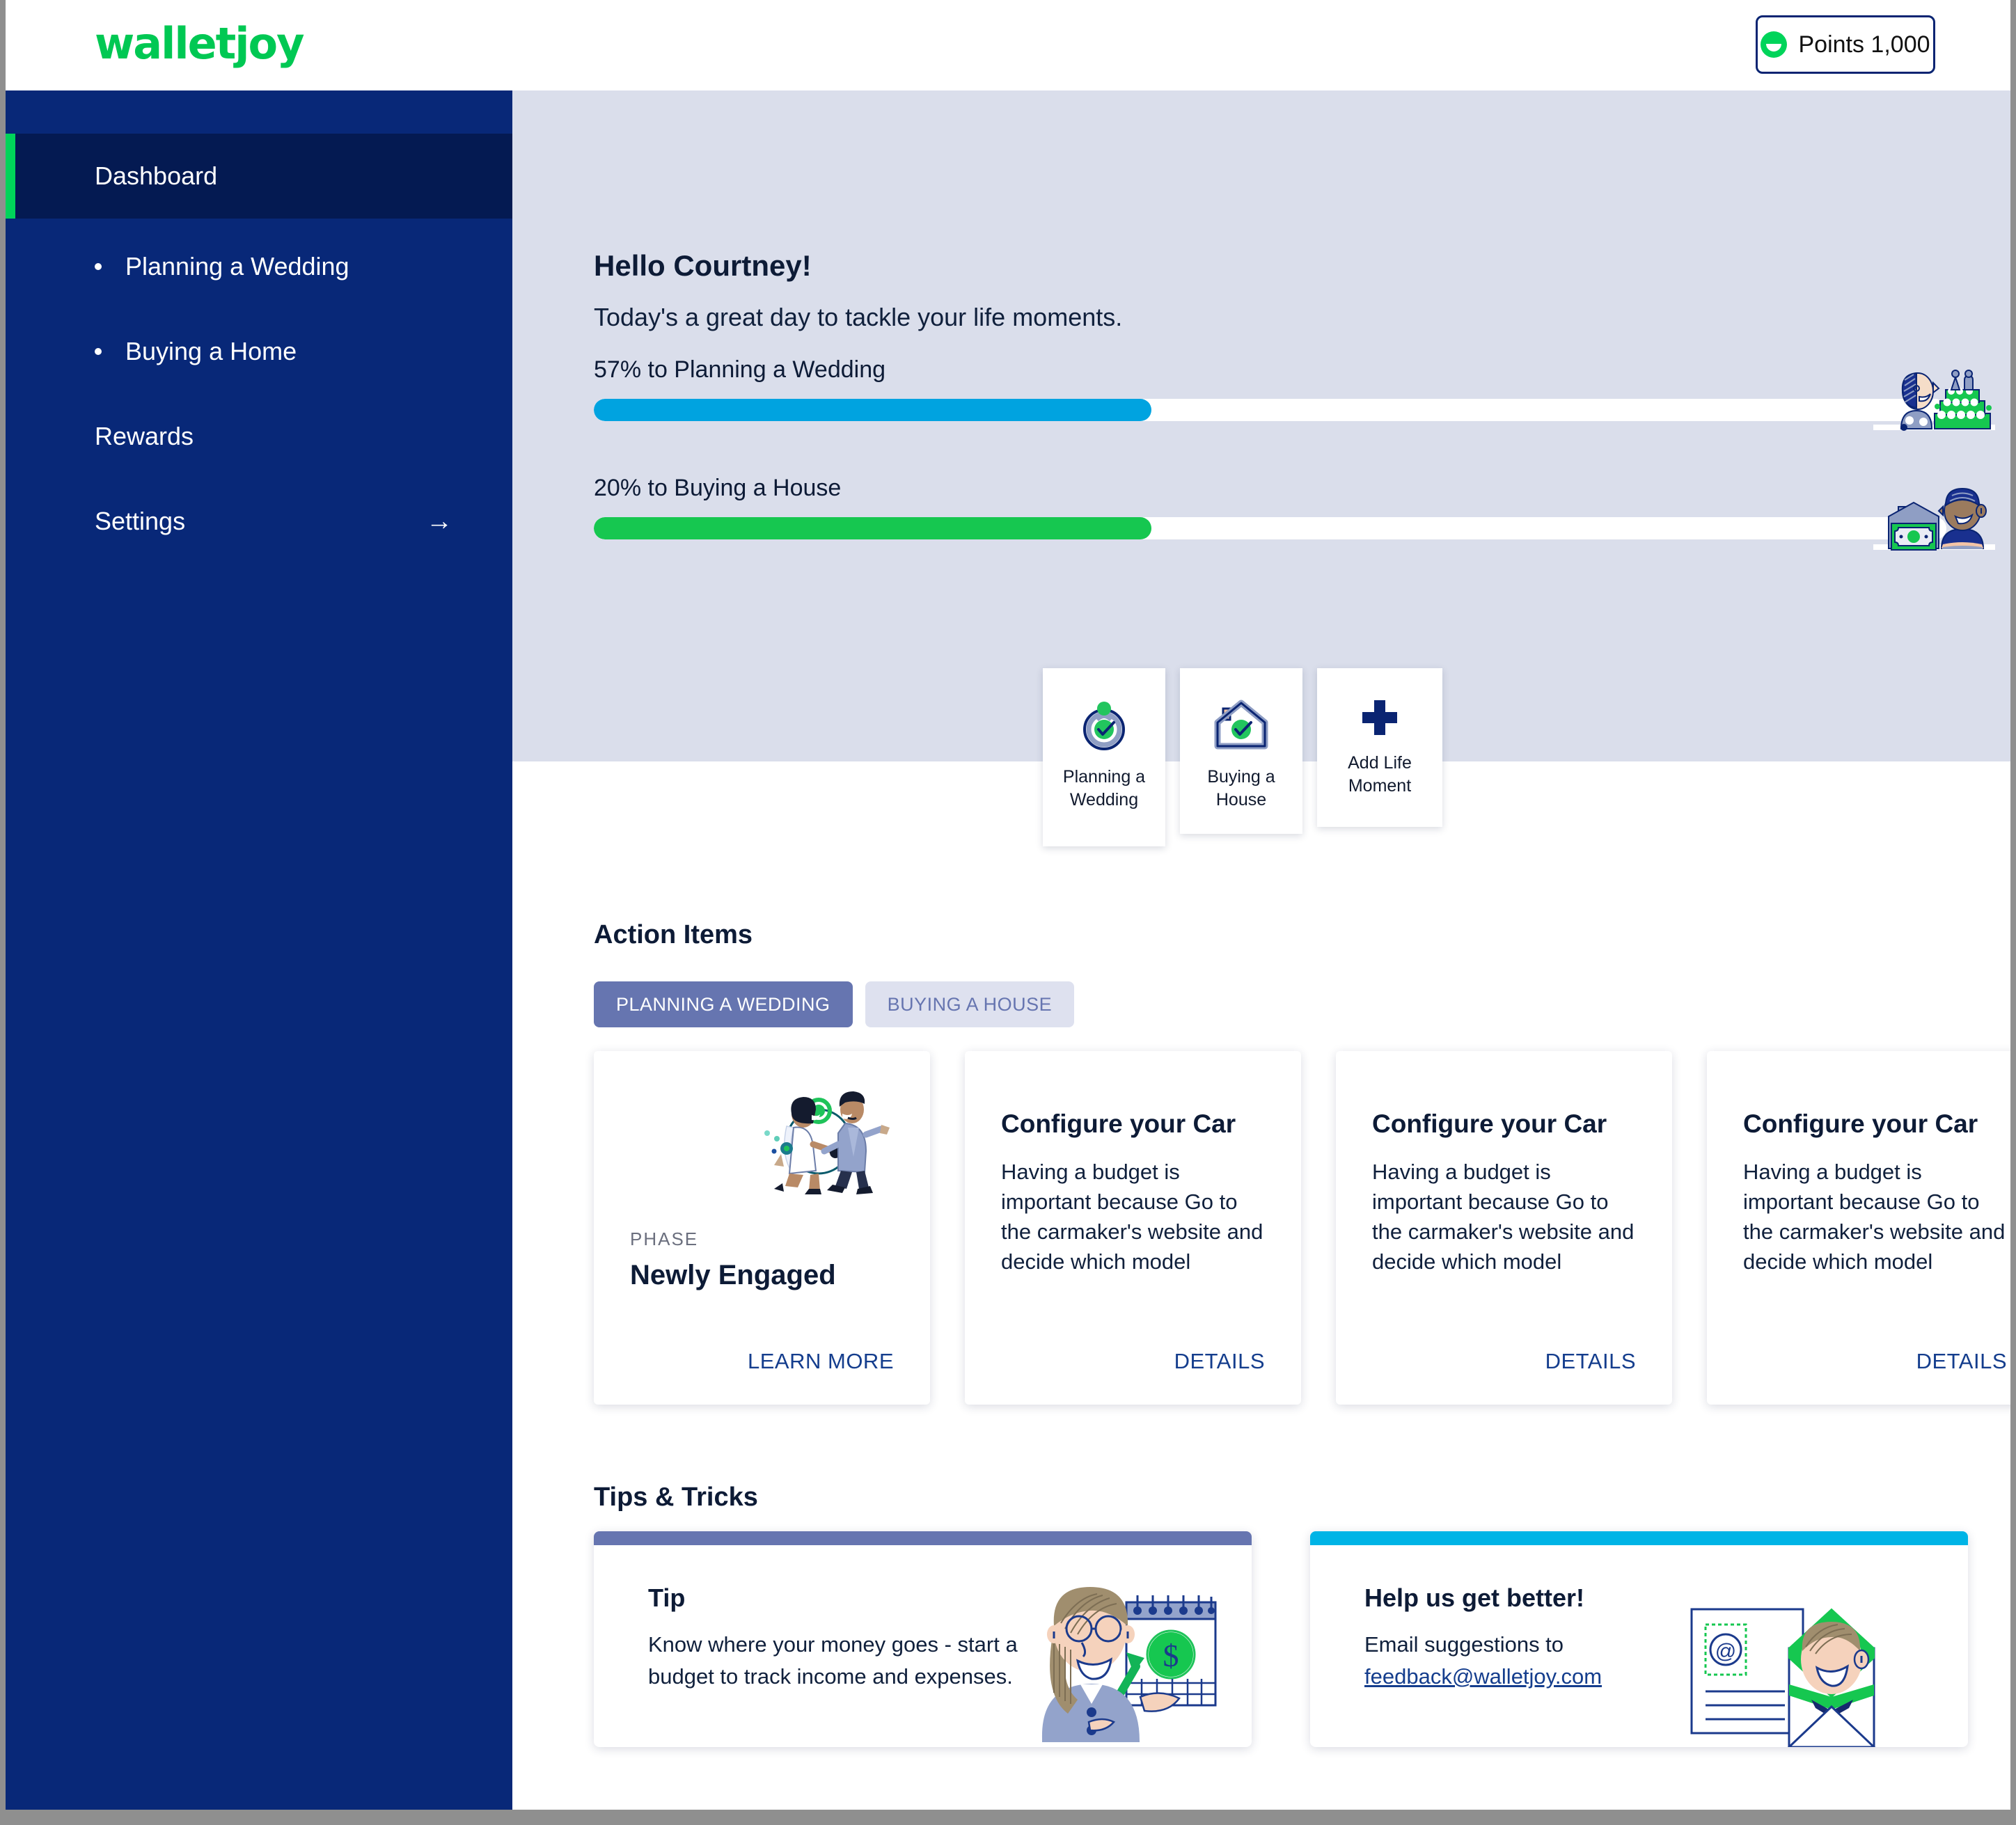  What do you see at coordinates (1464, 1644) in the screenshot?
I see `feedback-text-prefix: Email suggestions to` at bounding box center [1464, 1644].